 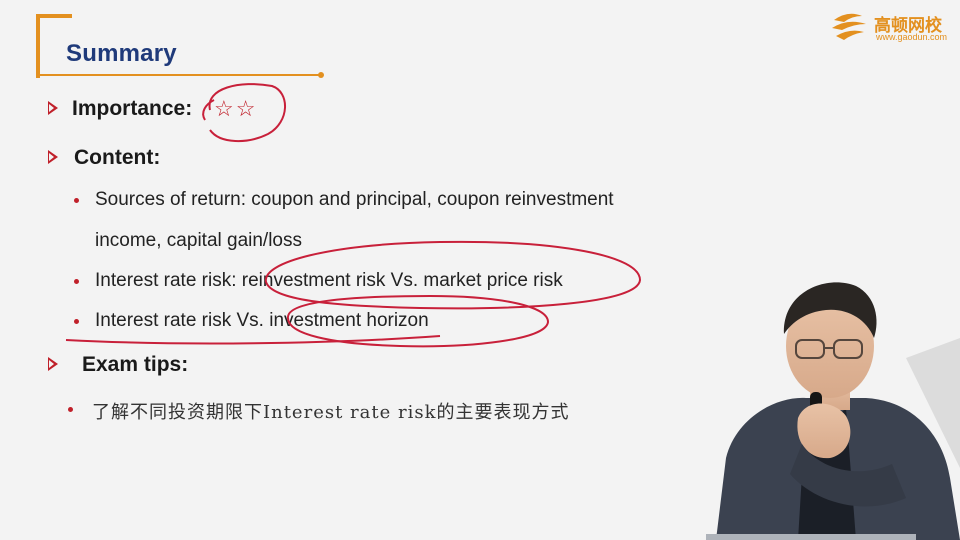 I want to click on exam-tips-label: Exam tips:, so click(x=135, y=364).